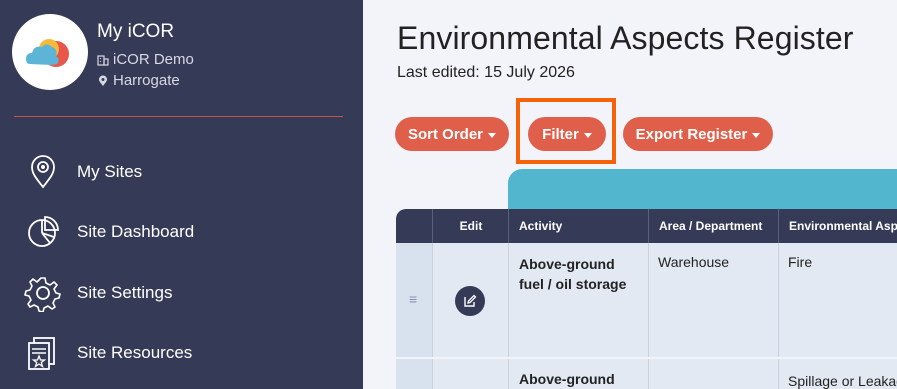 This screenshot has height=389, width=897. I want to click on activity-cell: Above-ground, so click(578, 374).